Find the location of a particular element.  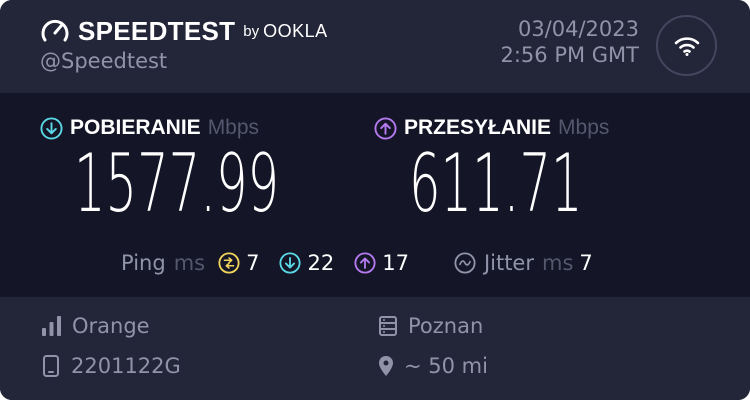

brand-by: by is located at coordinates (251, 31).